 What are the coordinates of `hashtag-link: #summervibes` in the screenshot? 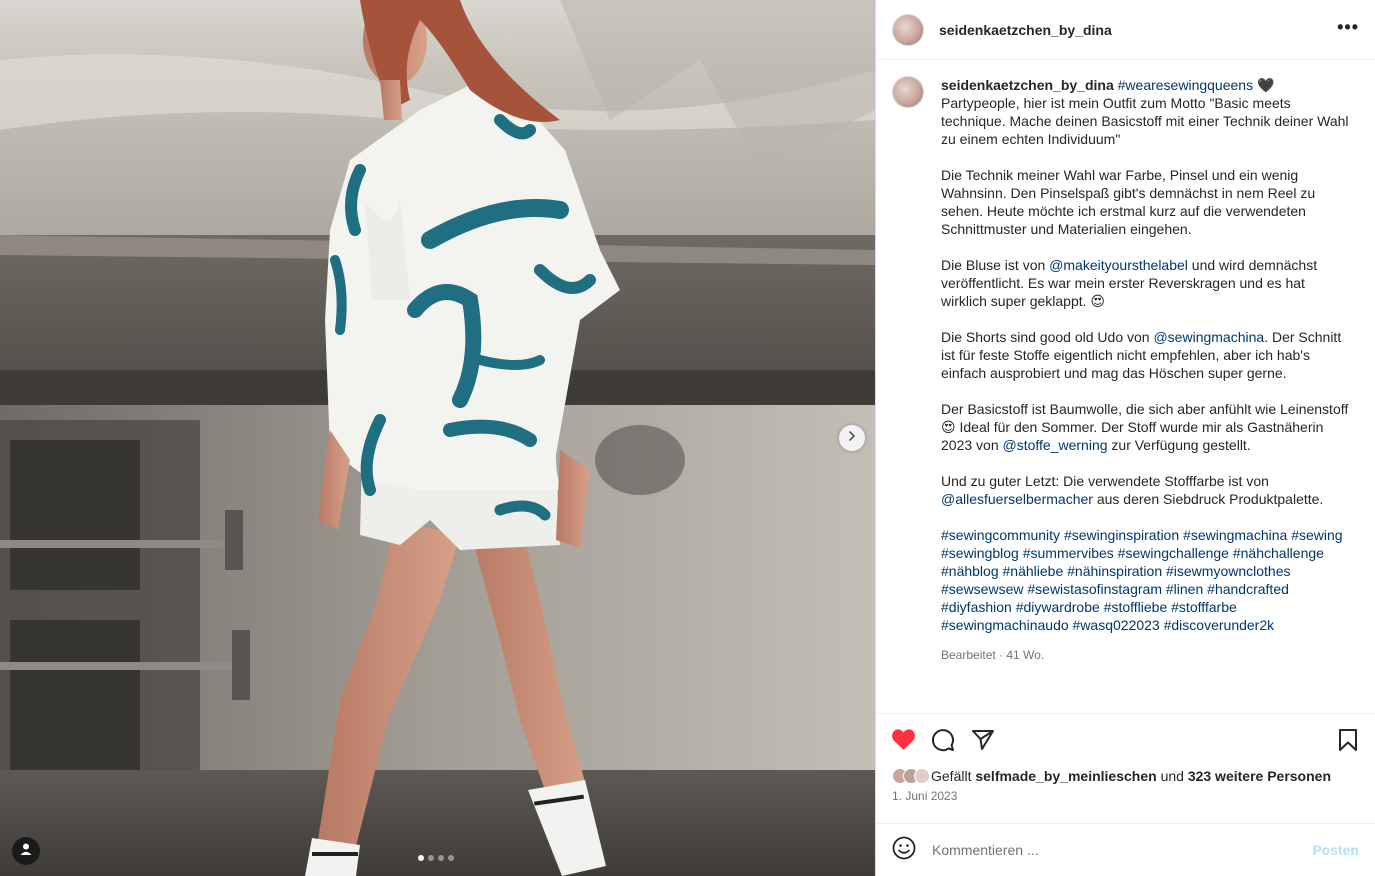 It's located at (1068, 553).